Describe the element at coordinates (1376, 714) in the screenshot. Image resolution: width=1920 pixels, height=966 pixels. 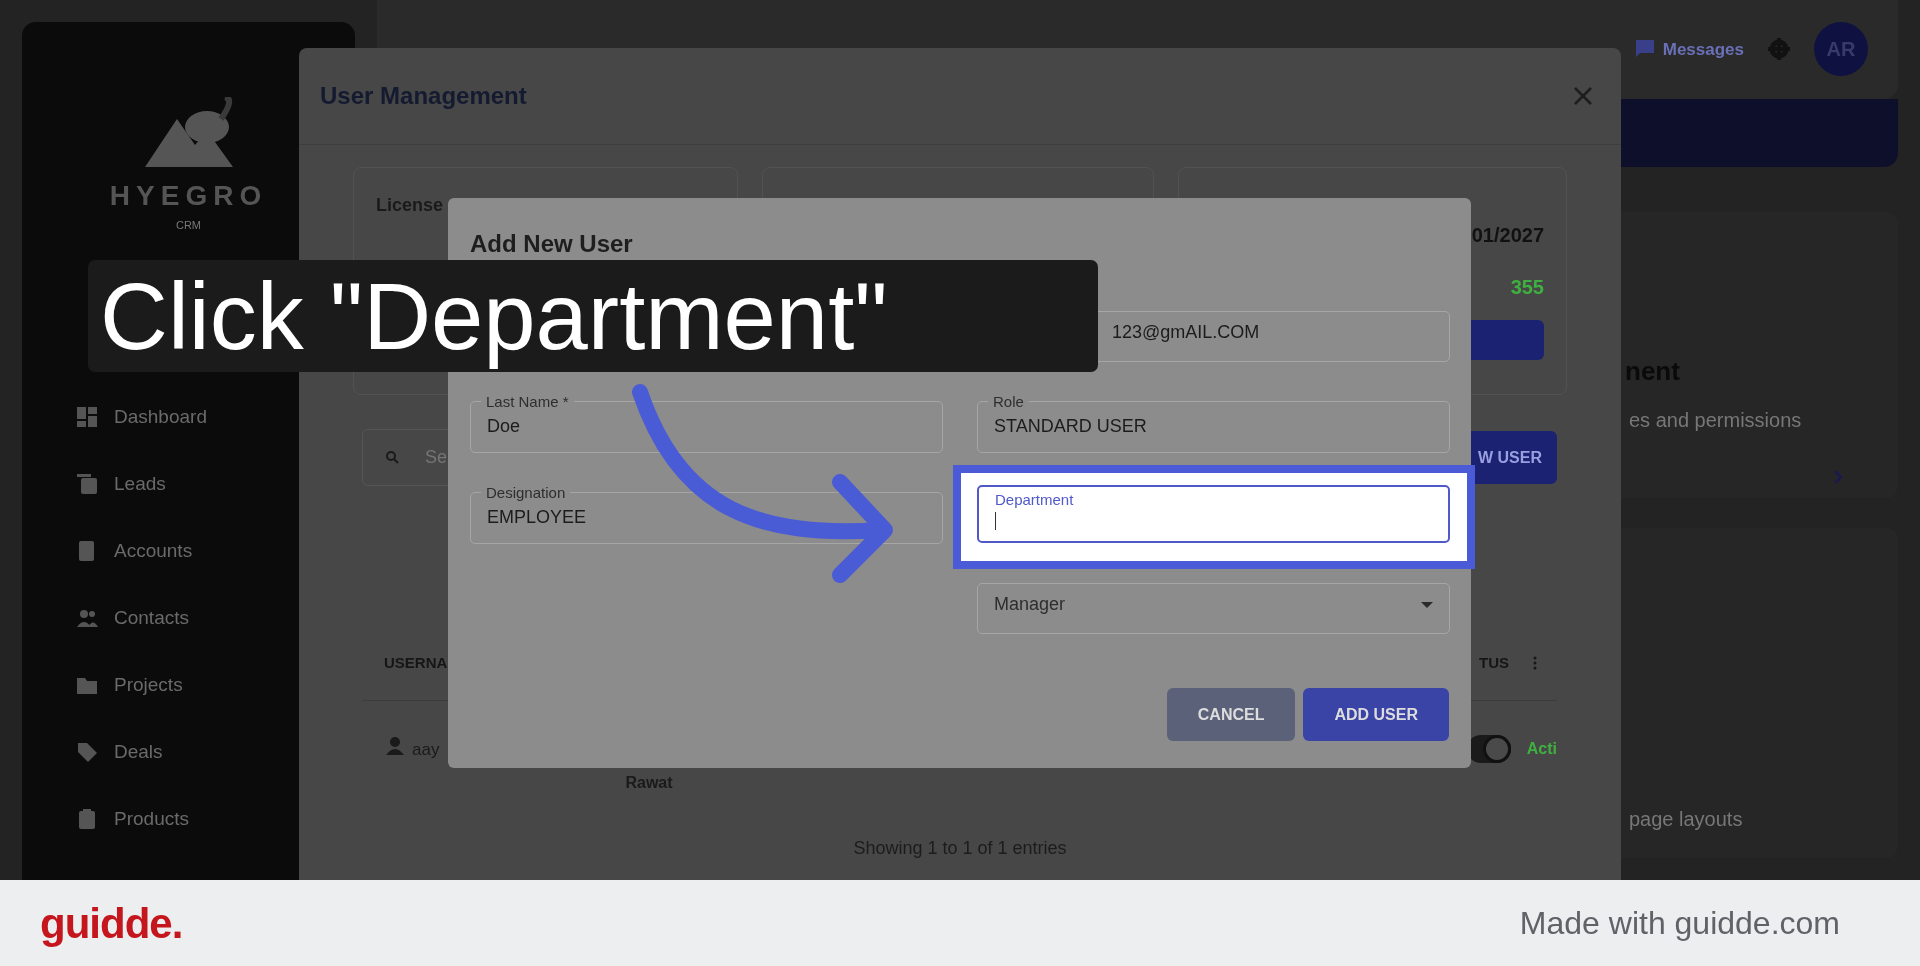
I see `add-user-button: ADD USER` at that location.